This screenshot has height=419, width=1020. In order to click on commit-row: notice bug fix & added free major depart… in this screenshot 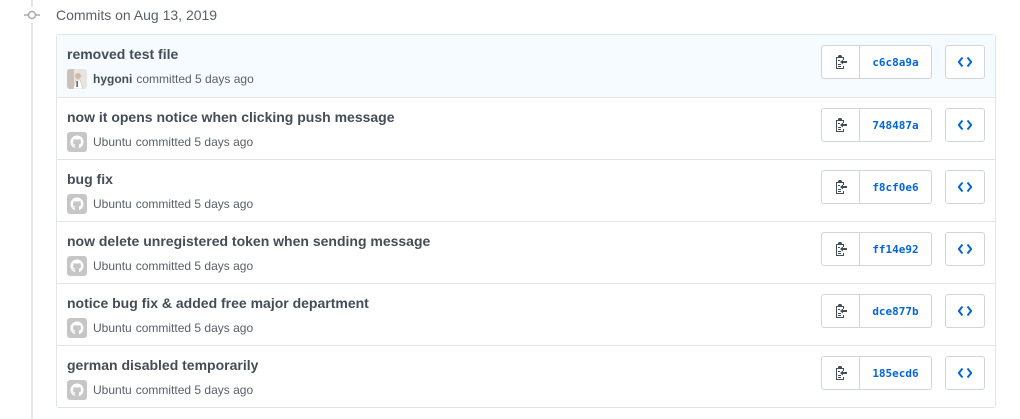, I will do `click(526, 314)`.